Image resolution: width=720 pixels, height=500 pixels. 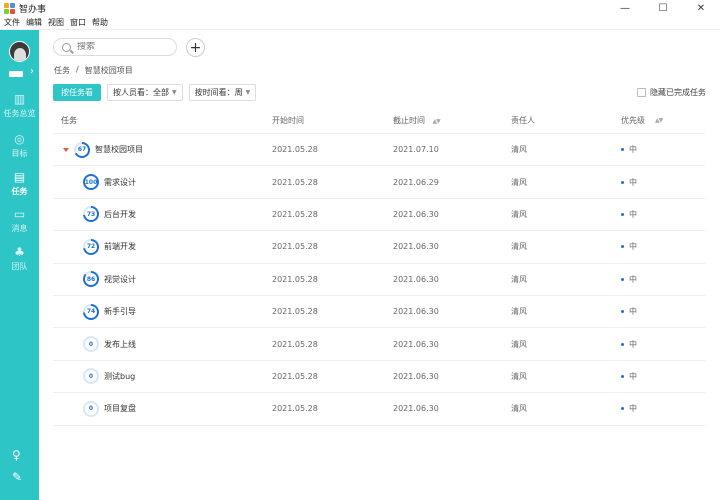 What do you see at coordinates (379, 280) in the screenshot?
I see `table-row: 86 视觉设计 2021.05.28 2021.06.30 清风 中` at bounding box center [379, 280].